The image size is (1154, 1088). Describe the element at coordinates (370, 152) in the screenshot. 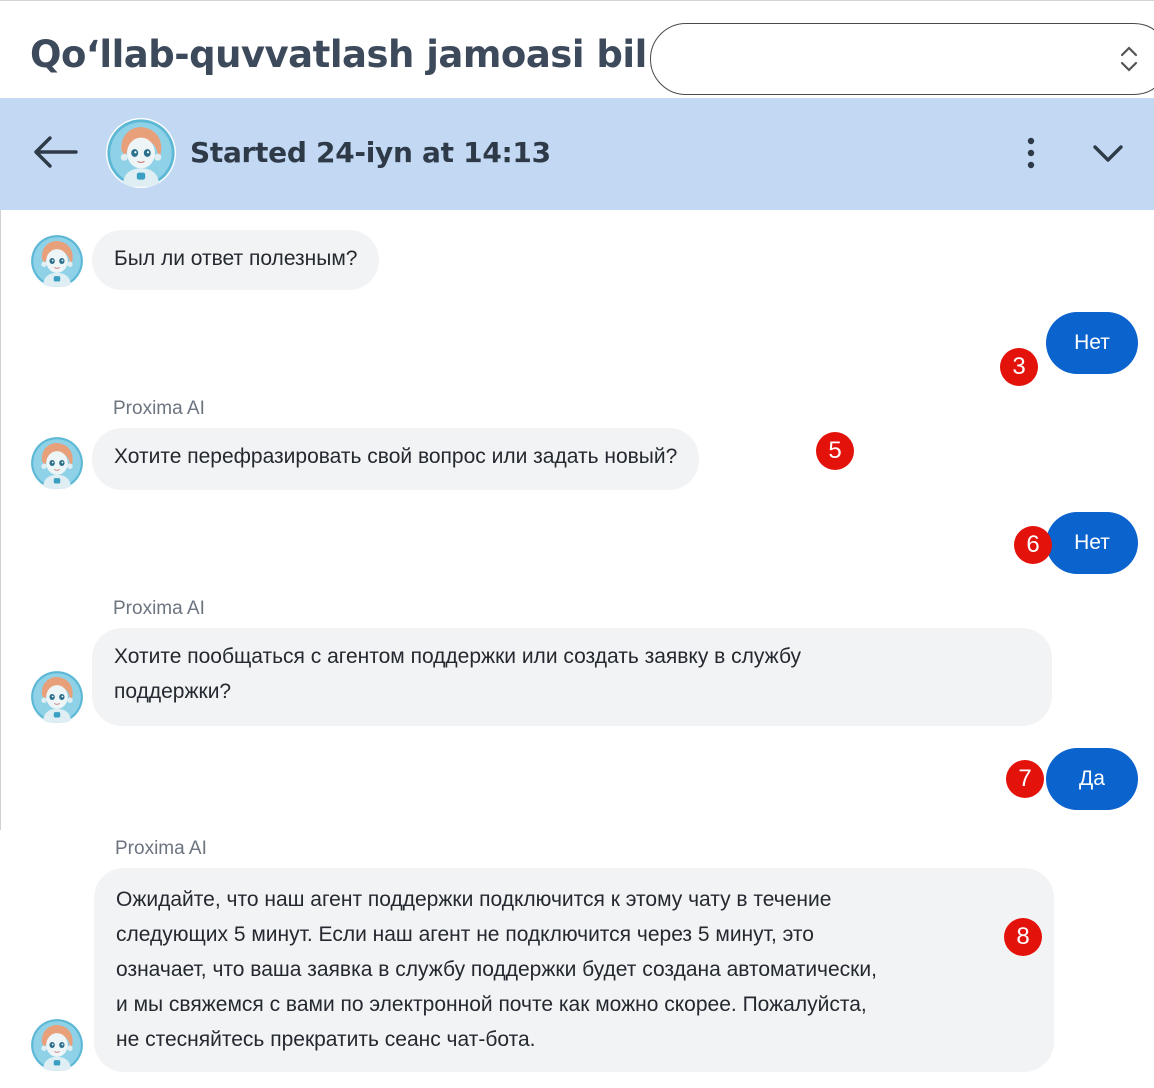

I see `chat-started-title: Started 24-iyn at 14:13` at that location.